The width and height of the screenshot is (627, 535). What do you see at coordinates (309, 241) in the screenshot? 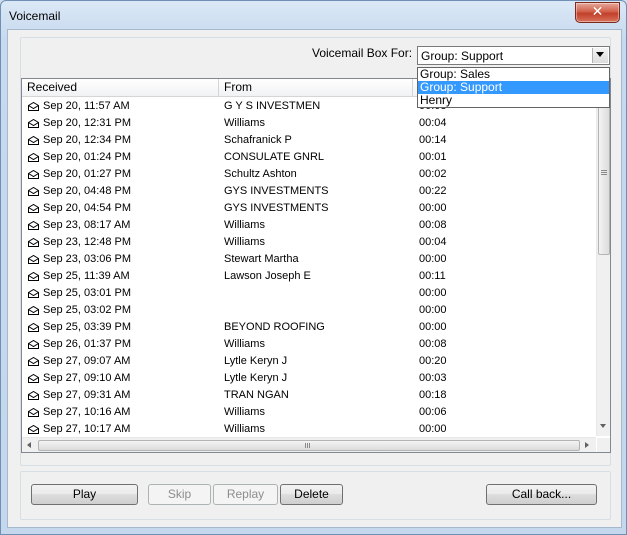
I see `table-row: Sep 23, 12:48 PM Williams 00:04` at bounding box center [309, 241].